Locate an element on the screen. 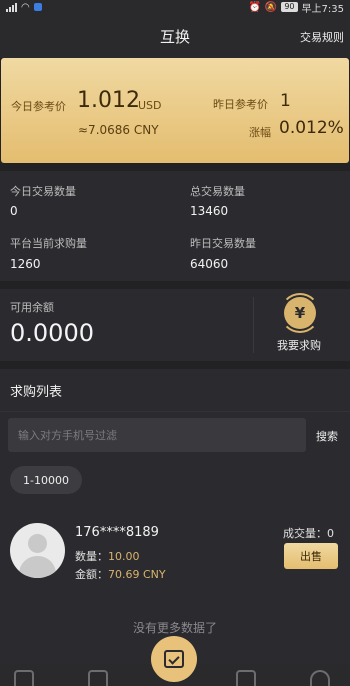 This screenshot has width=350, height=686. quantity-value: 10.00 is located at coordinates (124, 556).